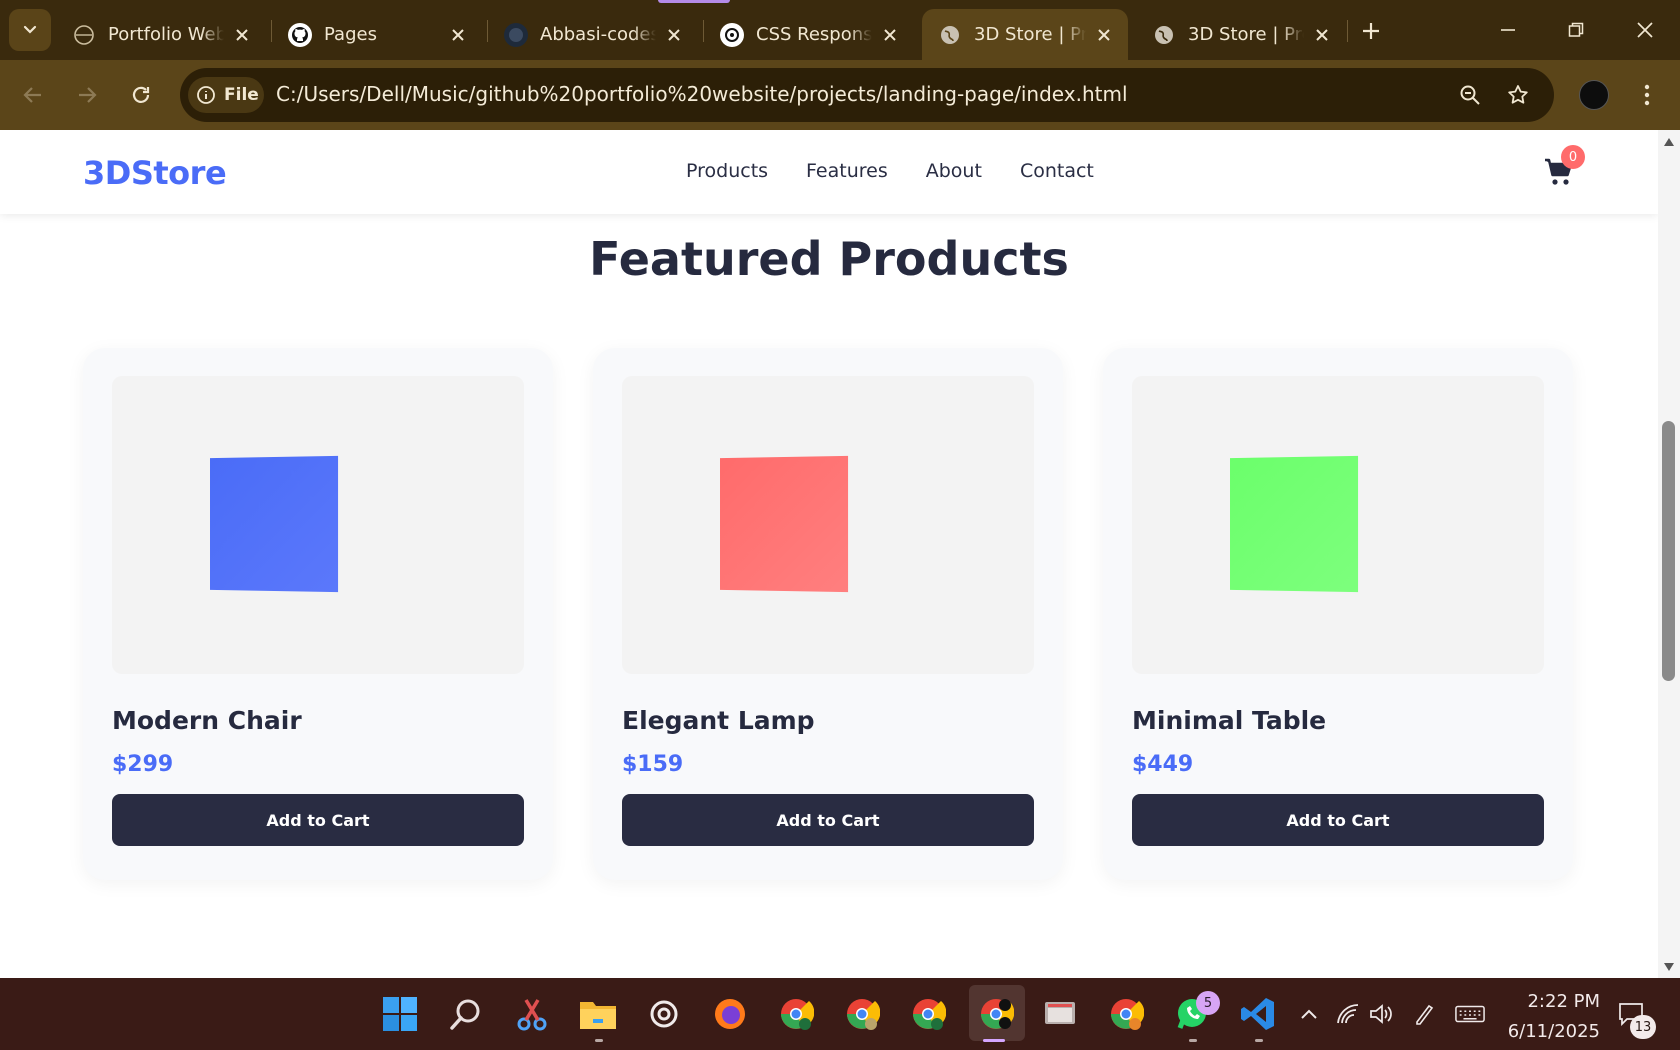 The image size is (1680, 1050). I want to click on taskbar-file-explorer, so click(598, 1014).